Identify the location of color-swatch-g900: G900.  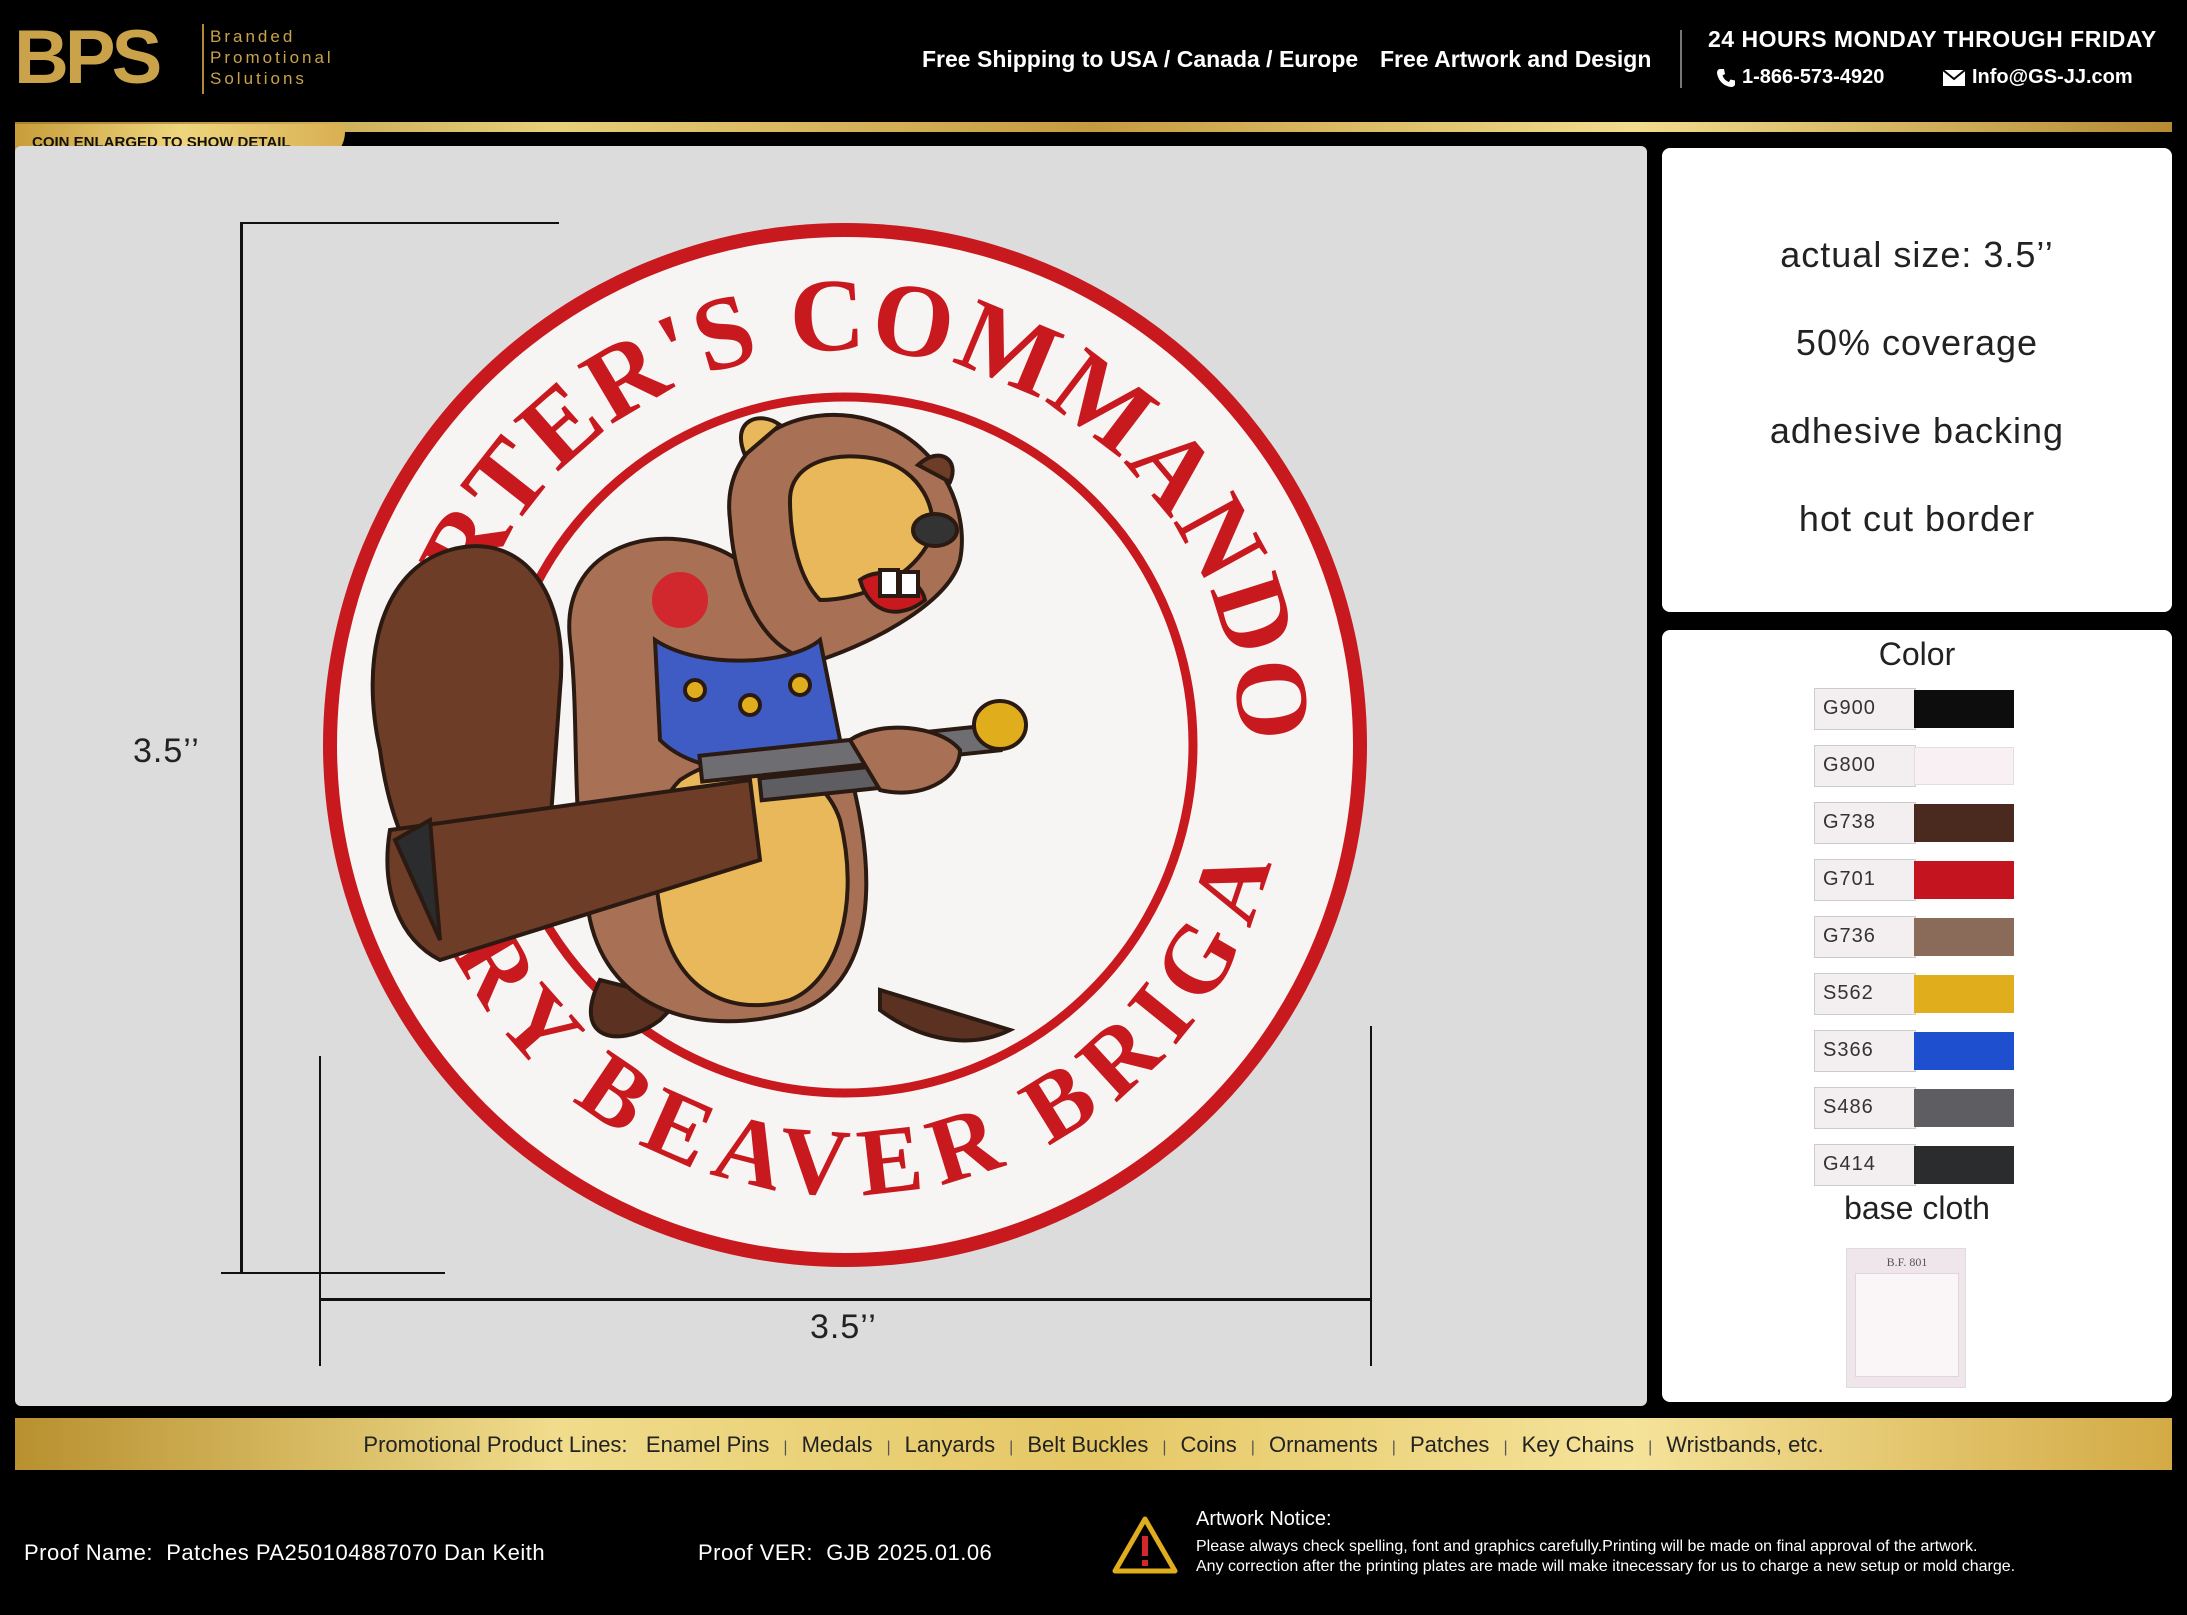
(1914, 709).